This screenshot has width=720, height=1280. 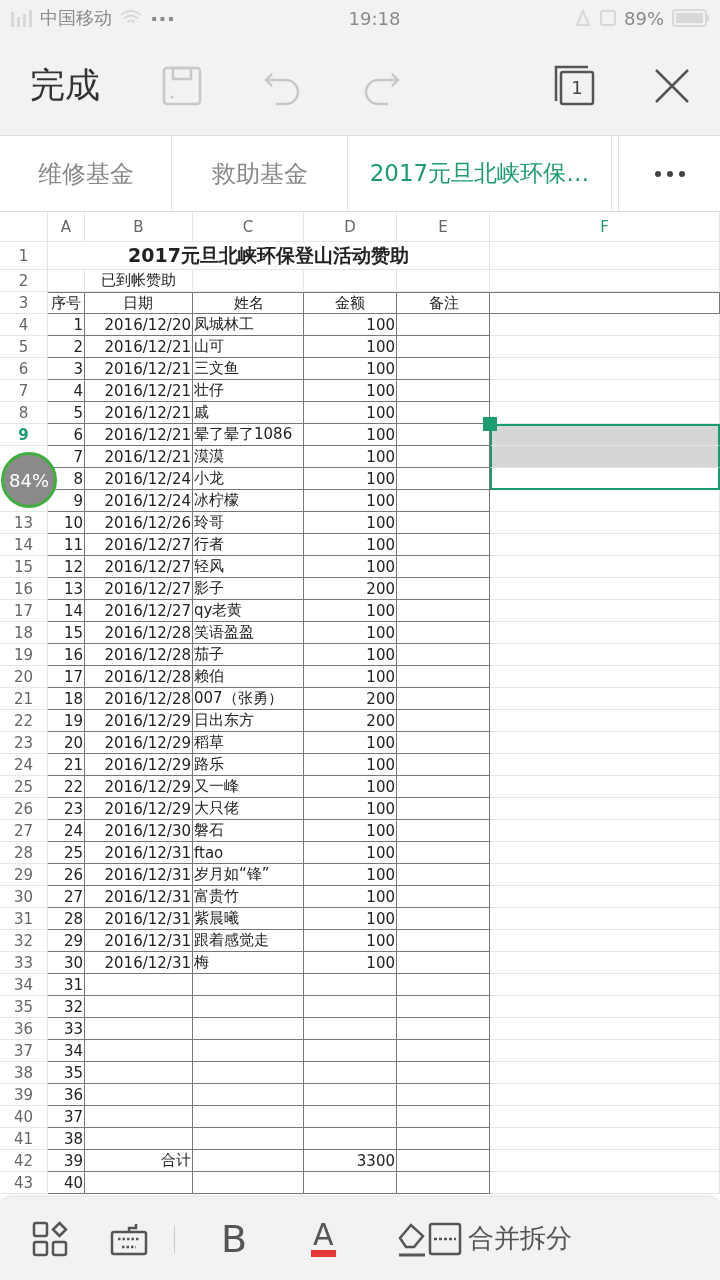 What do you see at coordinates (24, 1073) in the screenshot?
I see `row-header: 38` at bounding box center [24, 1073].